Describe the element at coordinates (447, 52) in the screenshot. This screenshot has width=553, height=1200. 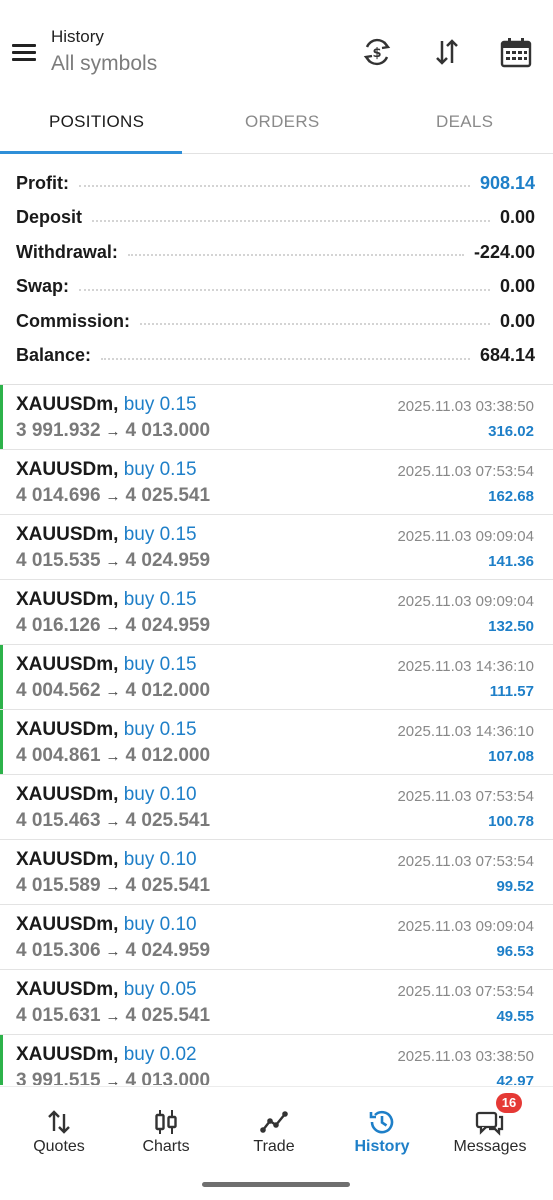
I see `sort-icon` at that location.